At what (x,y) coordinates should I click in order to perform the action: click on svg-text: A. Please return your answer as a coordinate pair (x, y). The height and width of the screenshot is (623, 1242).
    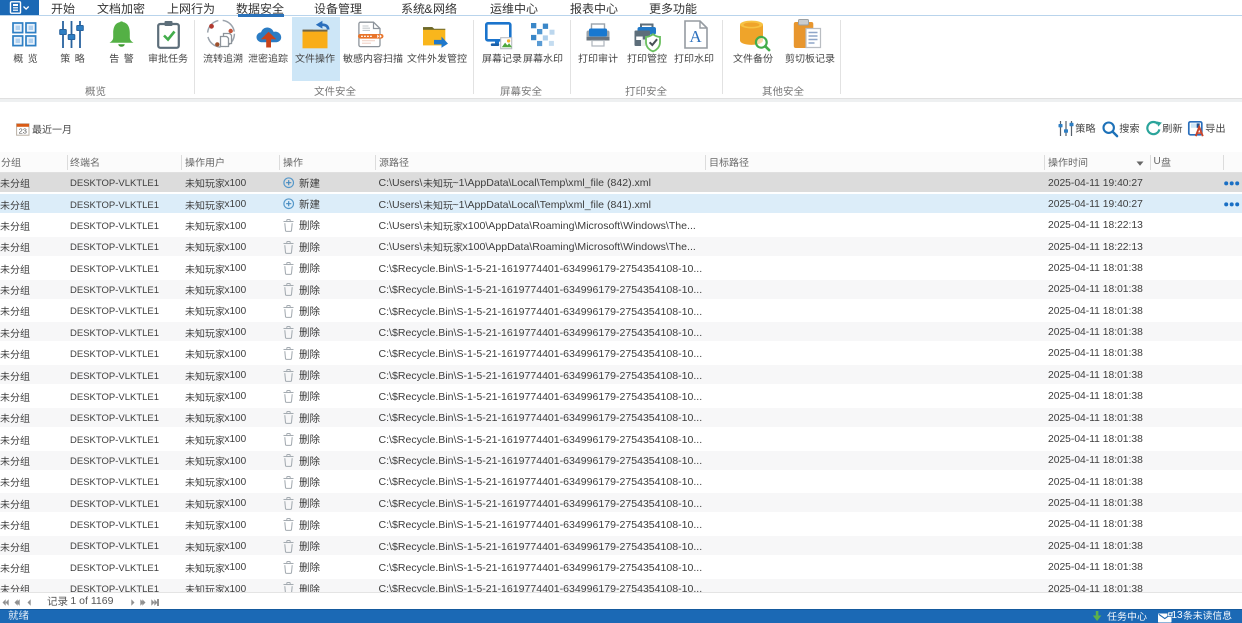
    Looking at the image, I should click on (695, 36).